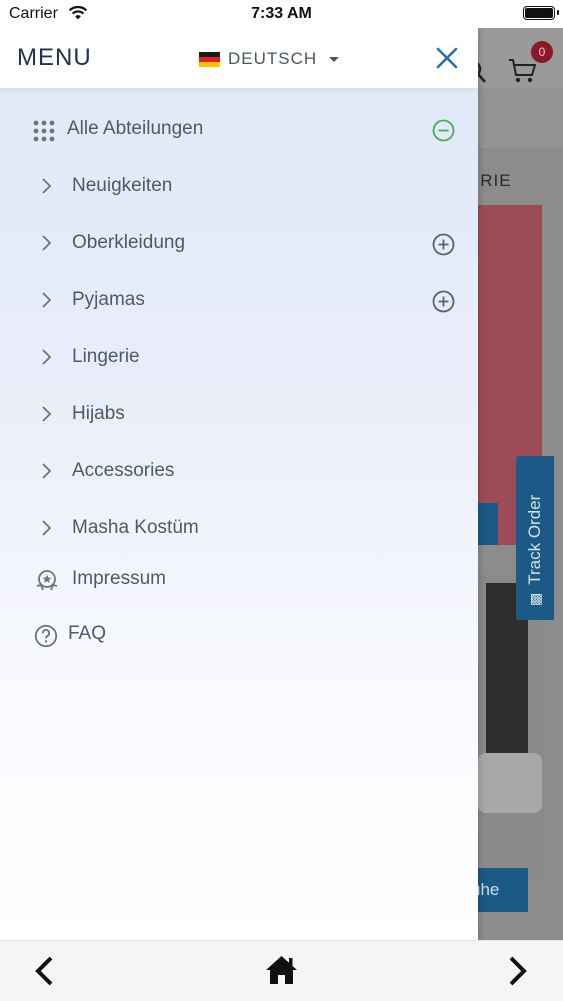 This screenshot has width=563, height=1001. What do you see at coordinates (119, 578) in the screenshot?
I see `menu-item-label: Impressum` at bounding box center [119, 578].